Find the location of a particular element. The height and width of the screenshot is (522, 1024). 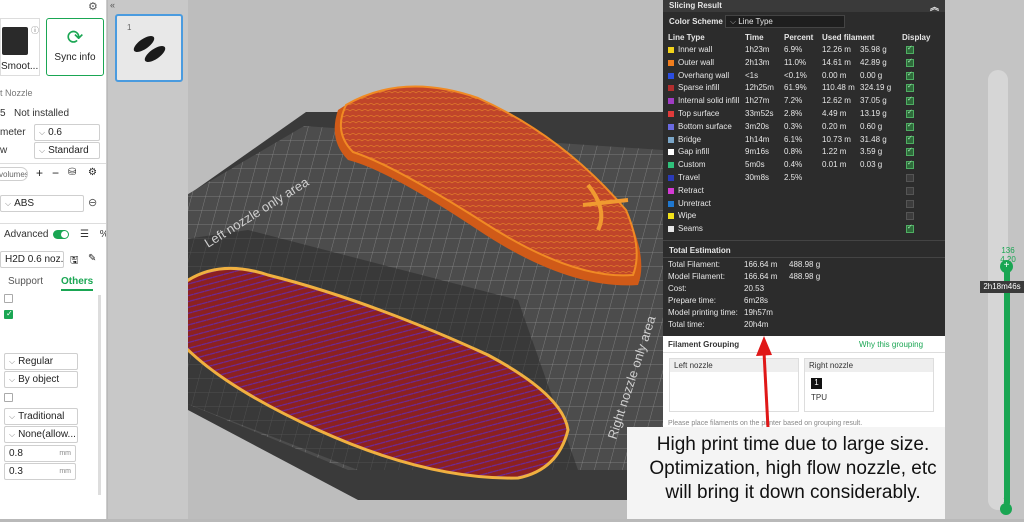

minus-icon: − is located at coordinates (55, 173).